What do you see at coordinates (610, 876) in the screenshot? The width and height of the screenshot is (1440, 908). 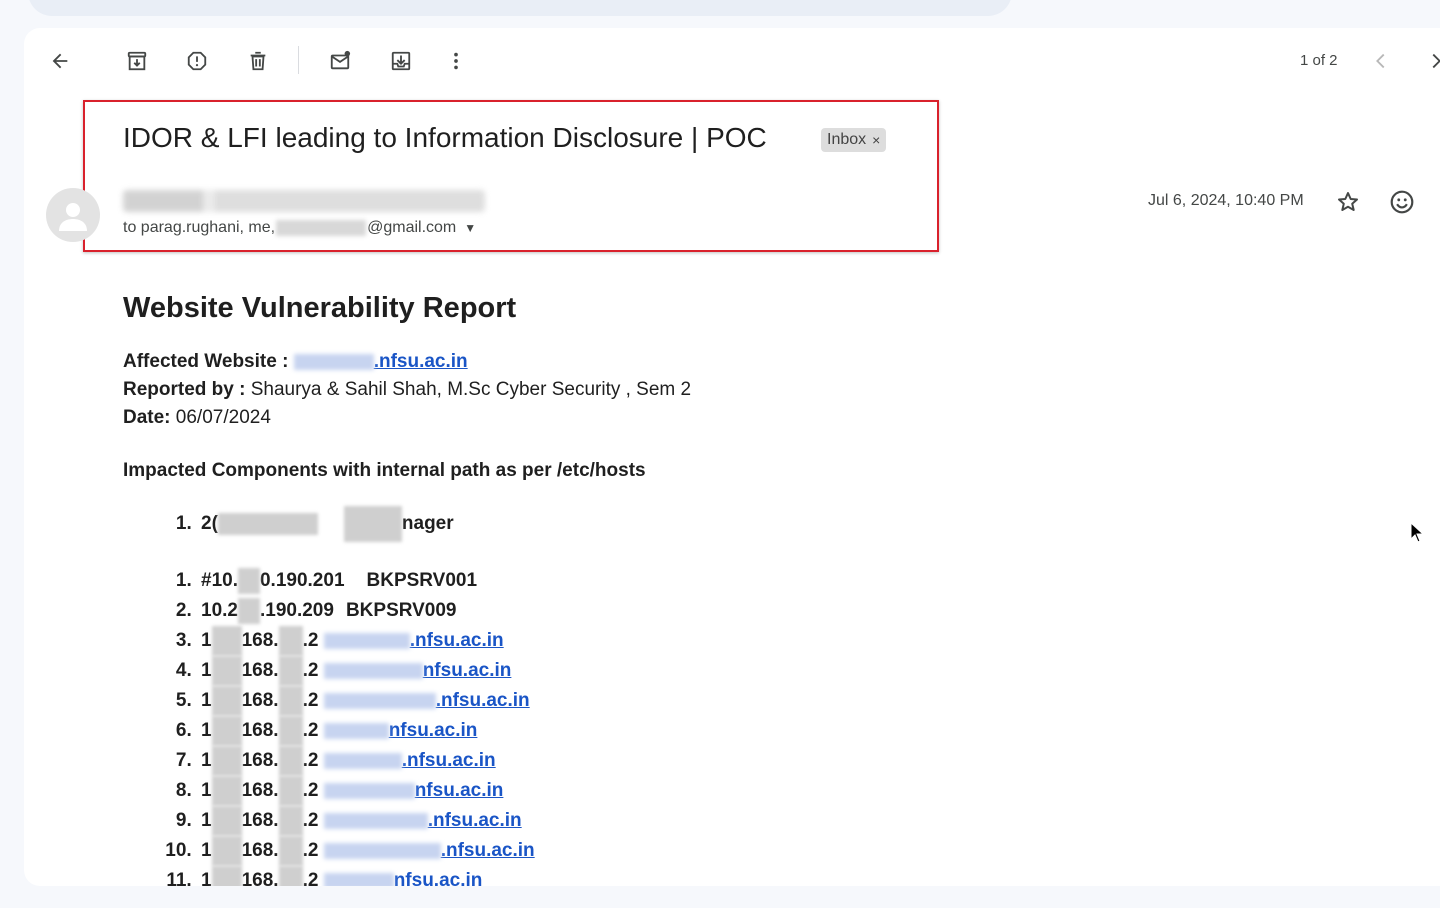 I see `table-row: 1 168. .2 nfsu.ac.in` at bounding box center [610, 876].